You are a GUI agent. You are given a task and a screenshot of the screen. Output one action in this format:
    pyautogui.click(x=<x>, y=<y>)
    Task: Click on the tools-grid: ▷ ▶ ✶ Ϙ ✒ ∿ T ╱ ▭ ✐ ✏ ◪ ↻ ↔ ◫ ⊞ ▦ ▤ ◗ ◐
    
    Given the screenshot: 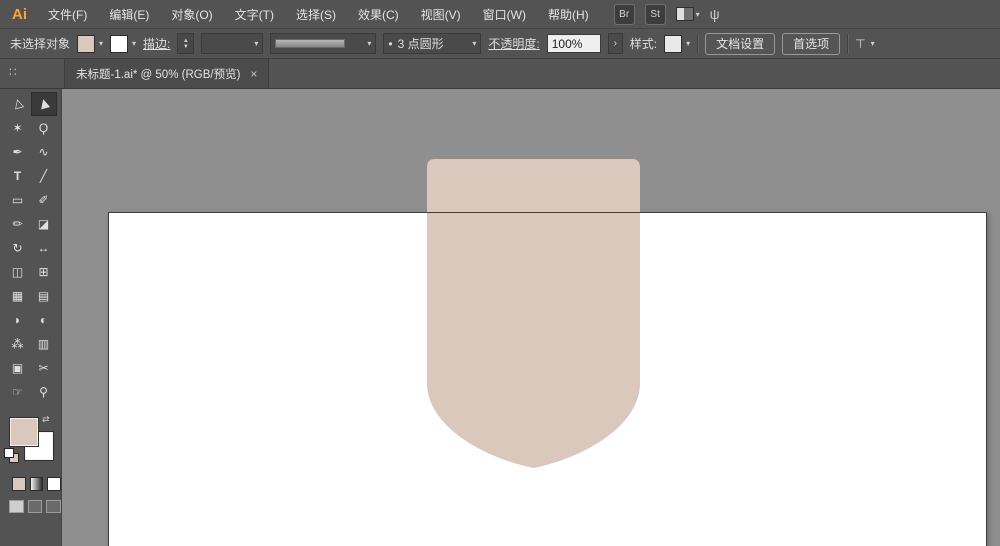 What is the action you would take?
    pyautogui.click(x=30, y=246)
    